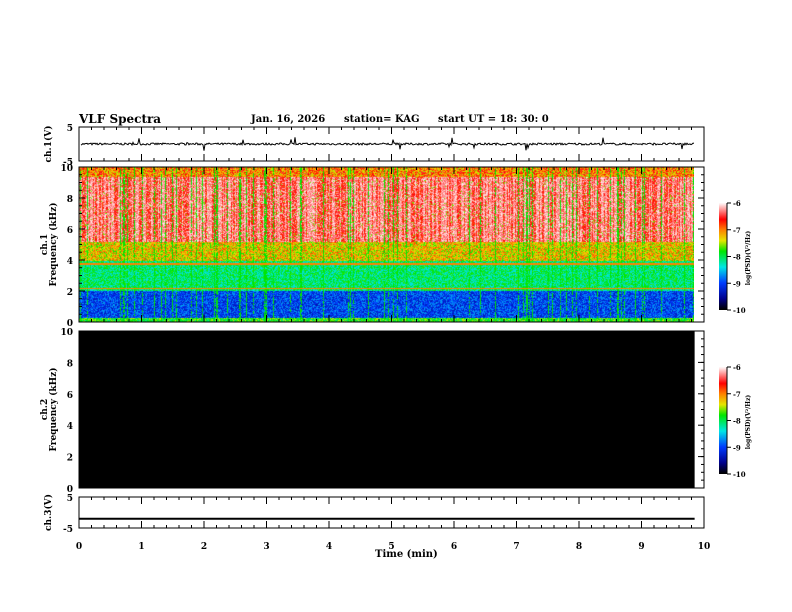 This screenshot has height=612, width=792. What do you see at coordinates (329, 547) in the screenshot?
I see `x-tick-label: 4` at bounding box center [329, 547].